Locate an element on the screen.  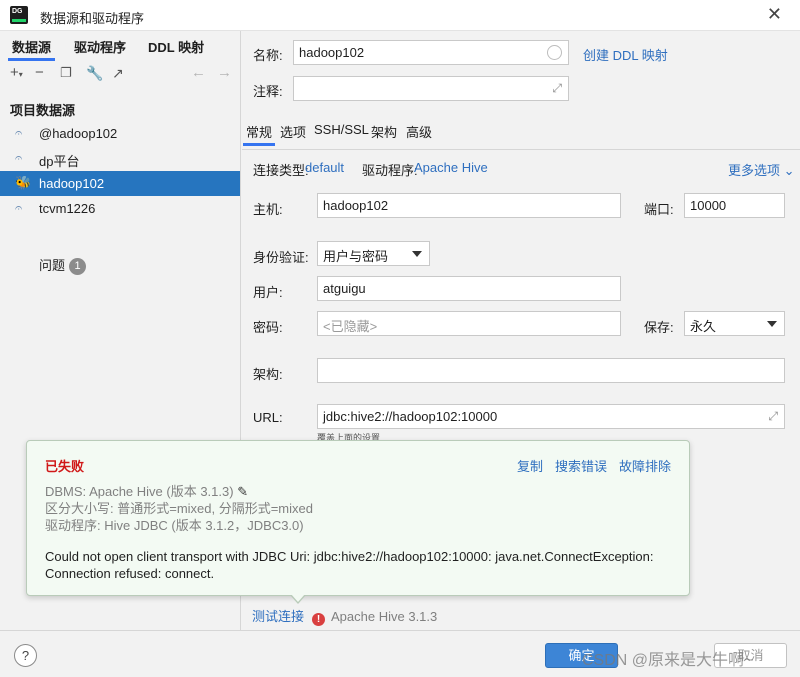
comment-label: 注释: is located at coordinates (268, 91).